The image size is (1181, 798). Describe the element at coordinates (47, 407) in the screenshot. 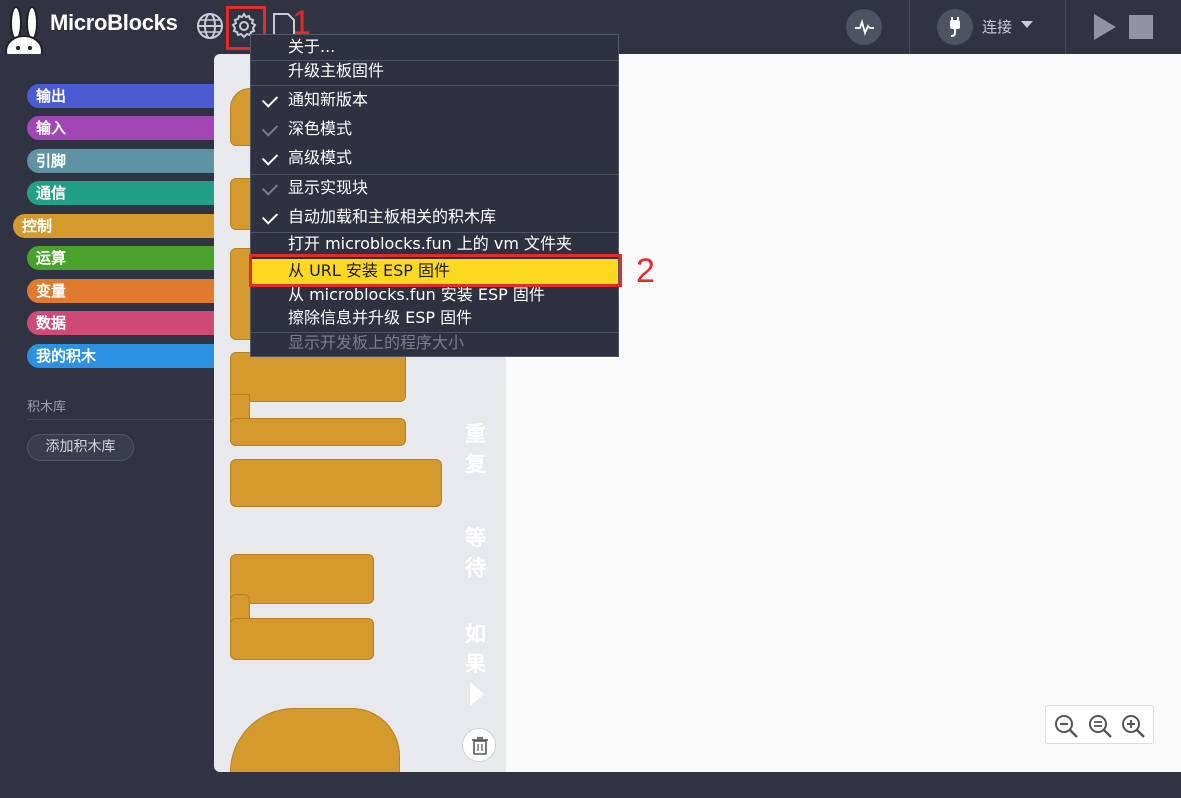

I see `library-header: 积木库` at that location.